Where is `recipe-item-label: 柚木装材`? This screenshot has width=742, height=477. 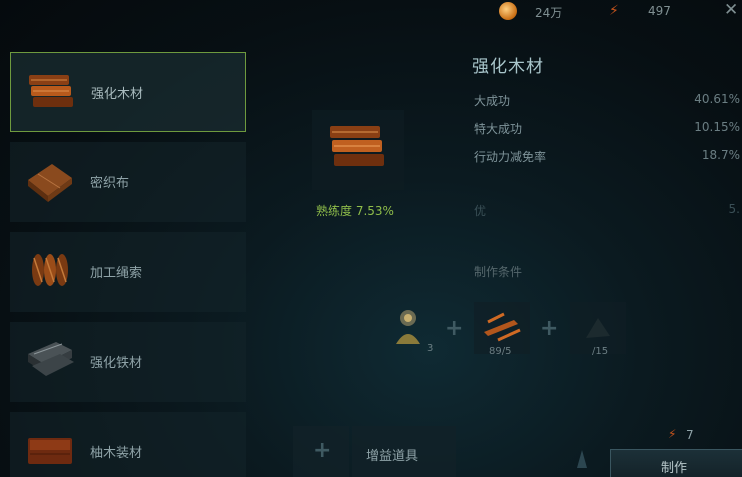 recipe-item-label: 柚木装材 is located at coordinates (116, 453).